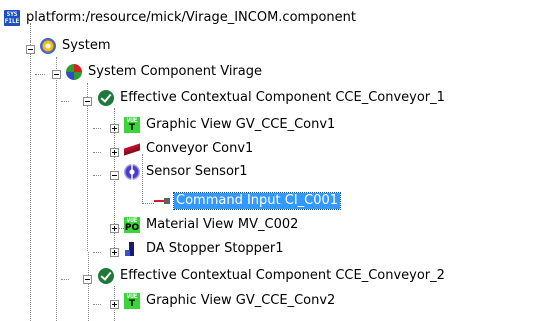 This screenshot has height=321, width=536. I want to click on tree-item-label: Command Input CI_C001, so click(257, 201).